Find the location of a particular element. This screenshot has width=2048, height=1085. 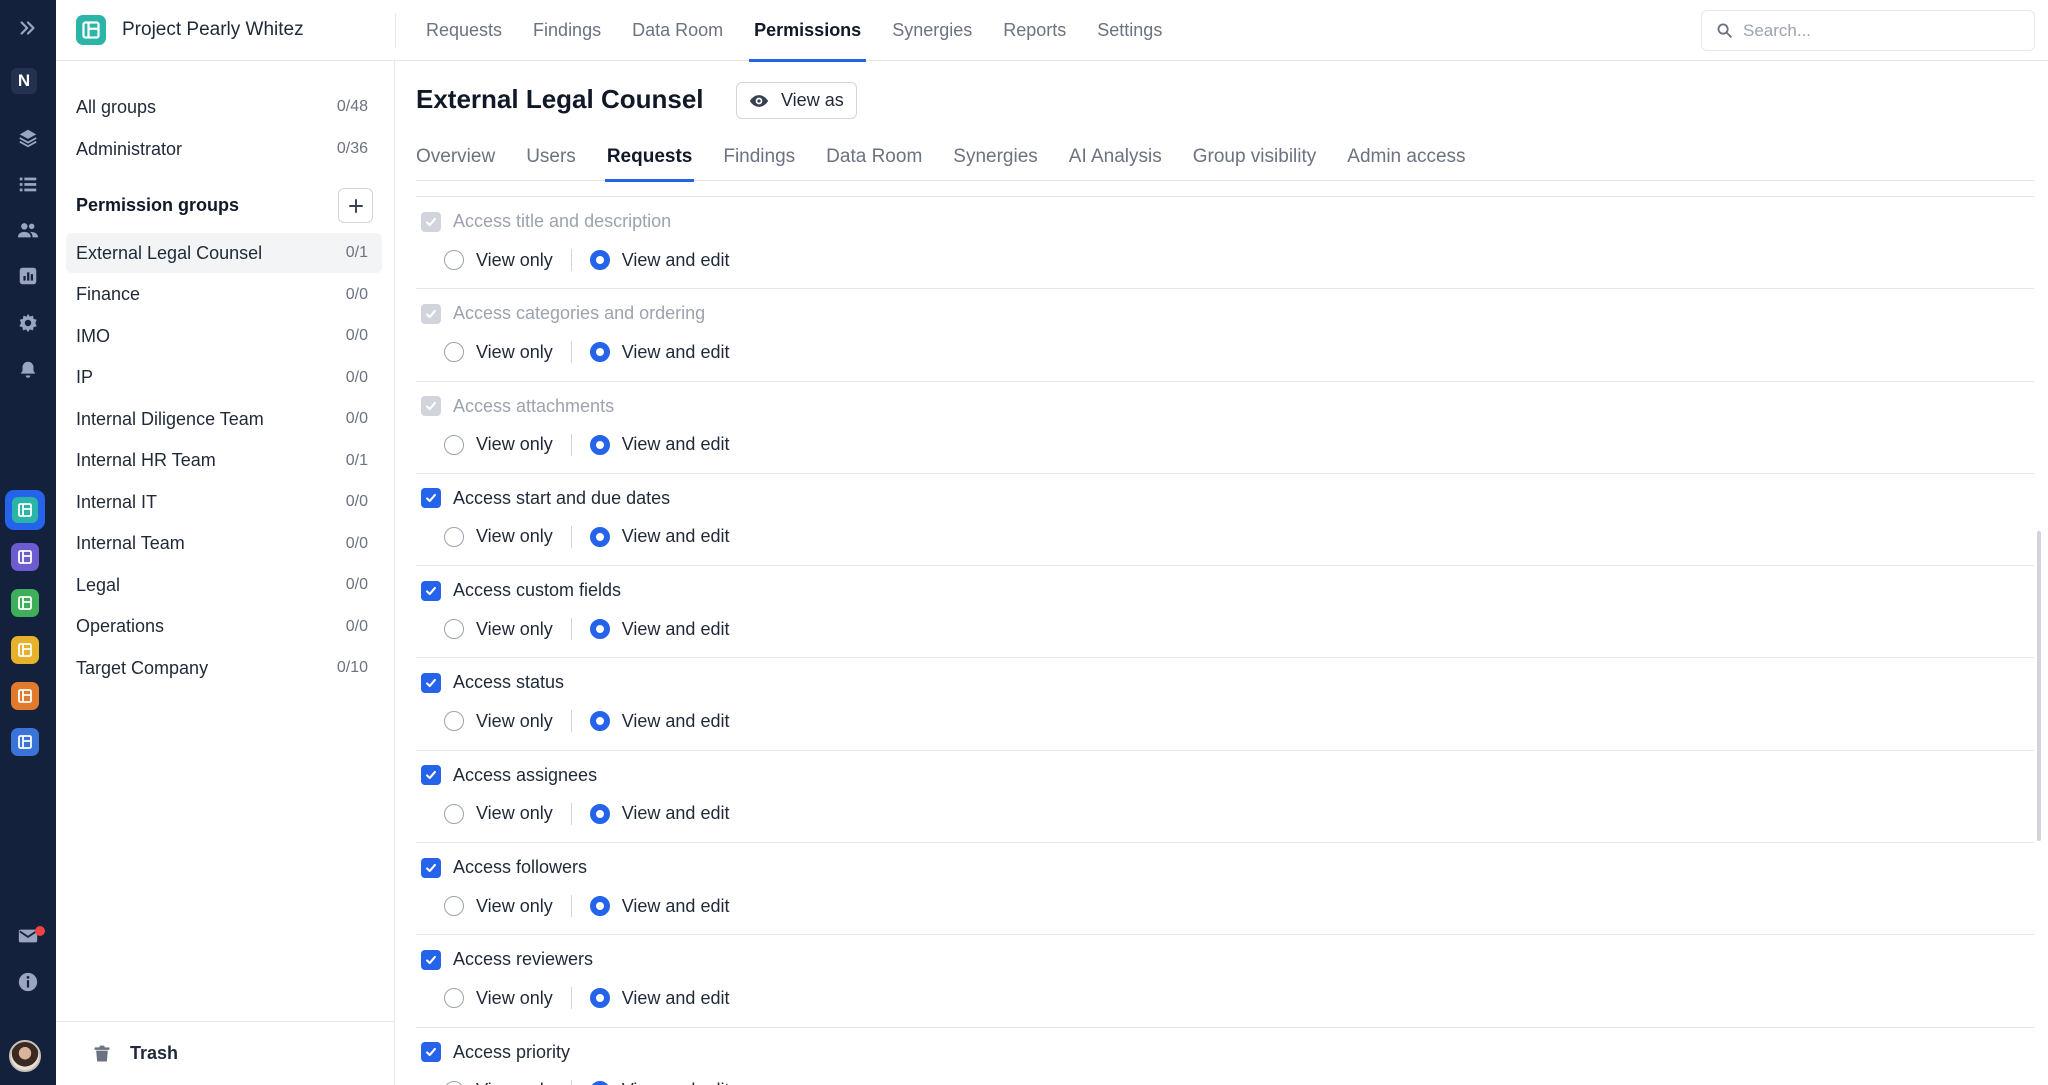

permission-toggle: Access reviewers is located at coordinates (507, 959).